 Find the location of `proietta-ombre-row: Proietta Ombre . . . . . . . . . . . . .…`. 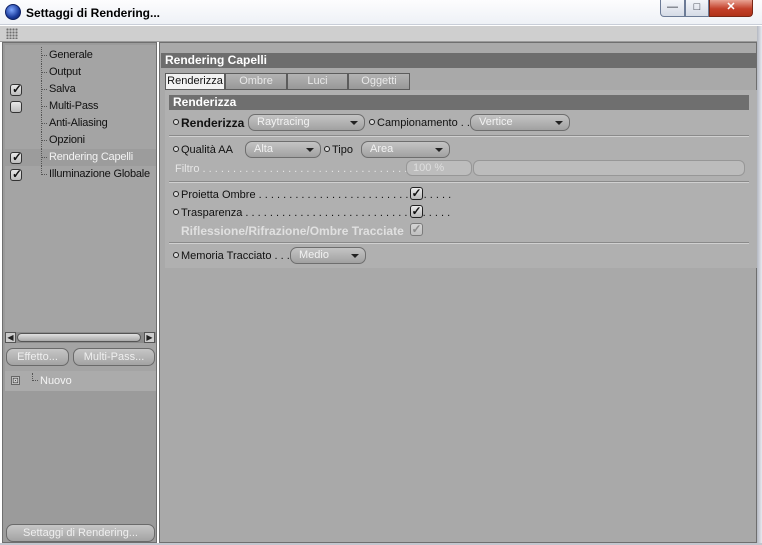

proietta-ombre-row: Proietta Ombre . . . . . . . . . . . . .… is located at coordinates (459, 195).